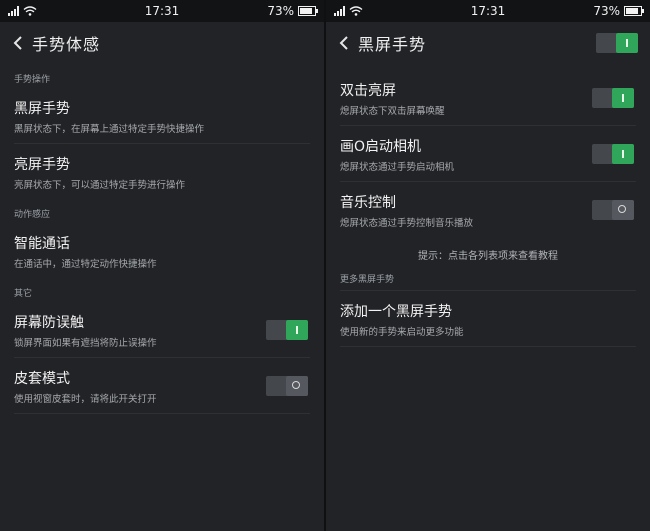  I want to click on item-title: 智能通话, so click(42, 244).